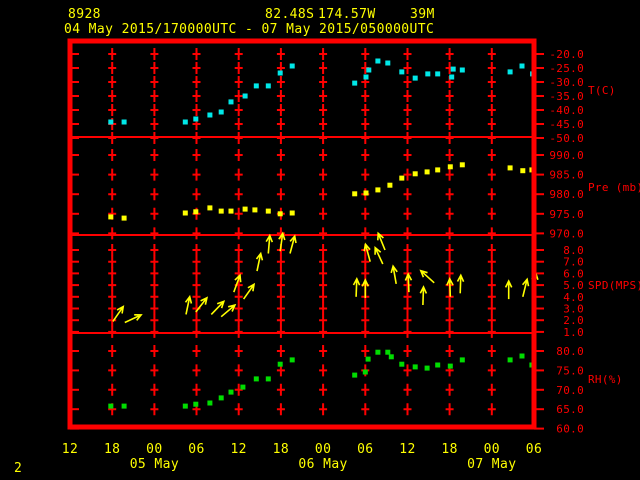  I want to click on panel-label: Pre (mb), so click(614, 187).